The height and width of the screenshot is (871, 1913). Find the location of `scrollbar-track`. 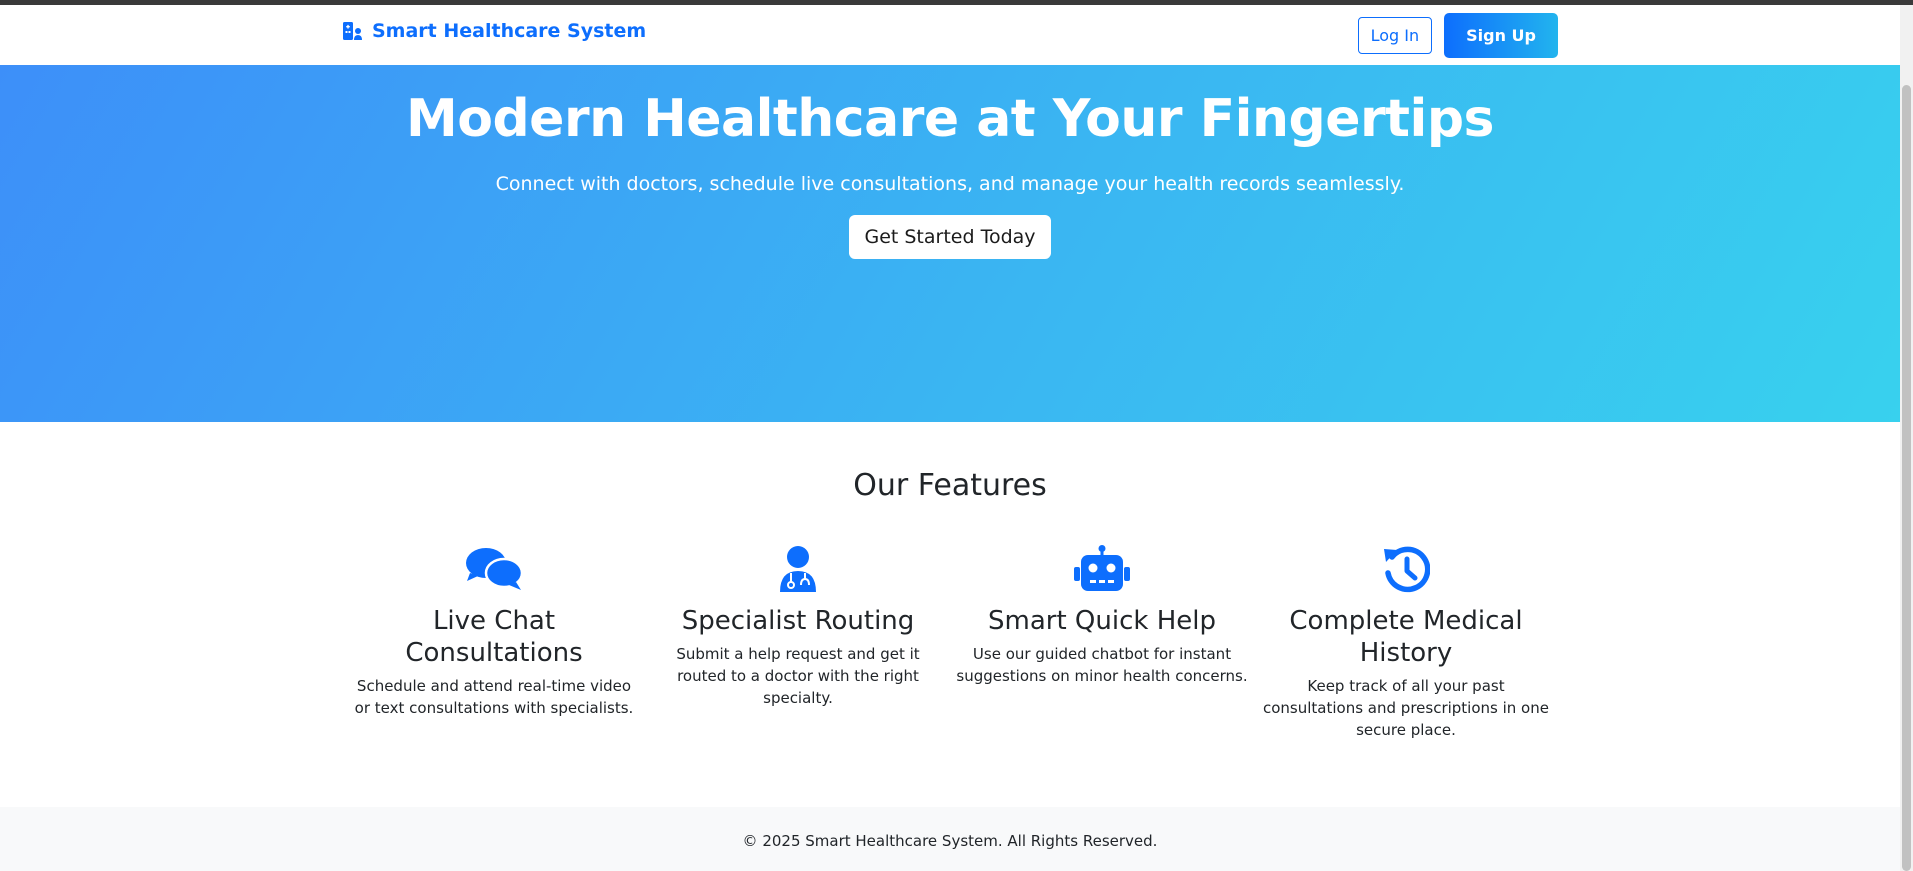

scrollbar-track is located at coordinates (1906, 438).